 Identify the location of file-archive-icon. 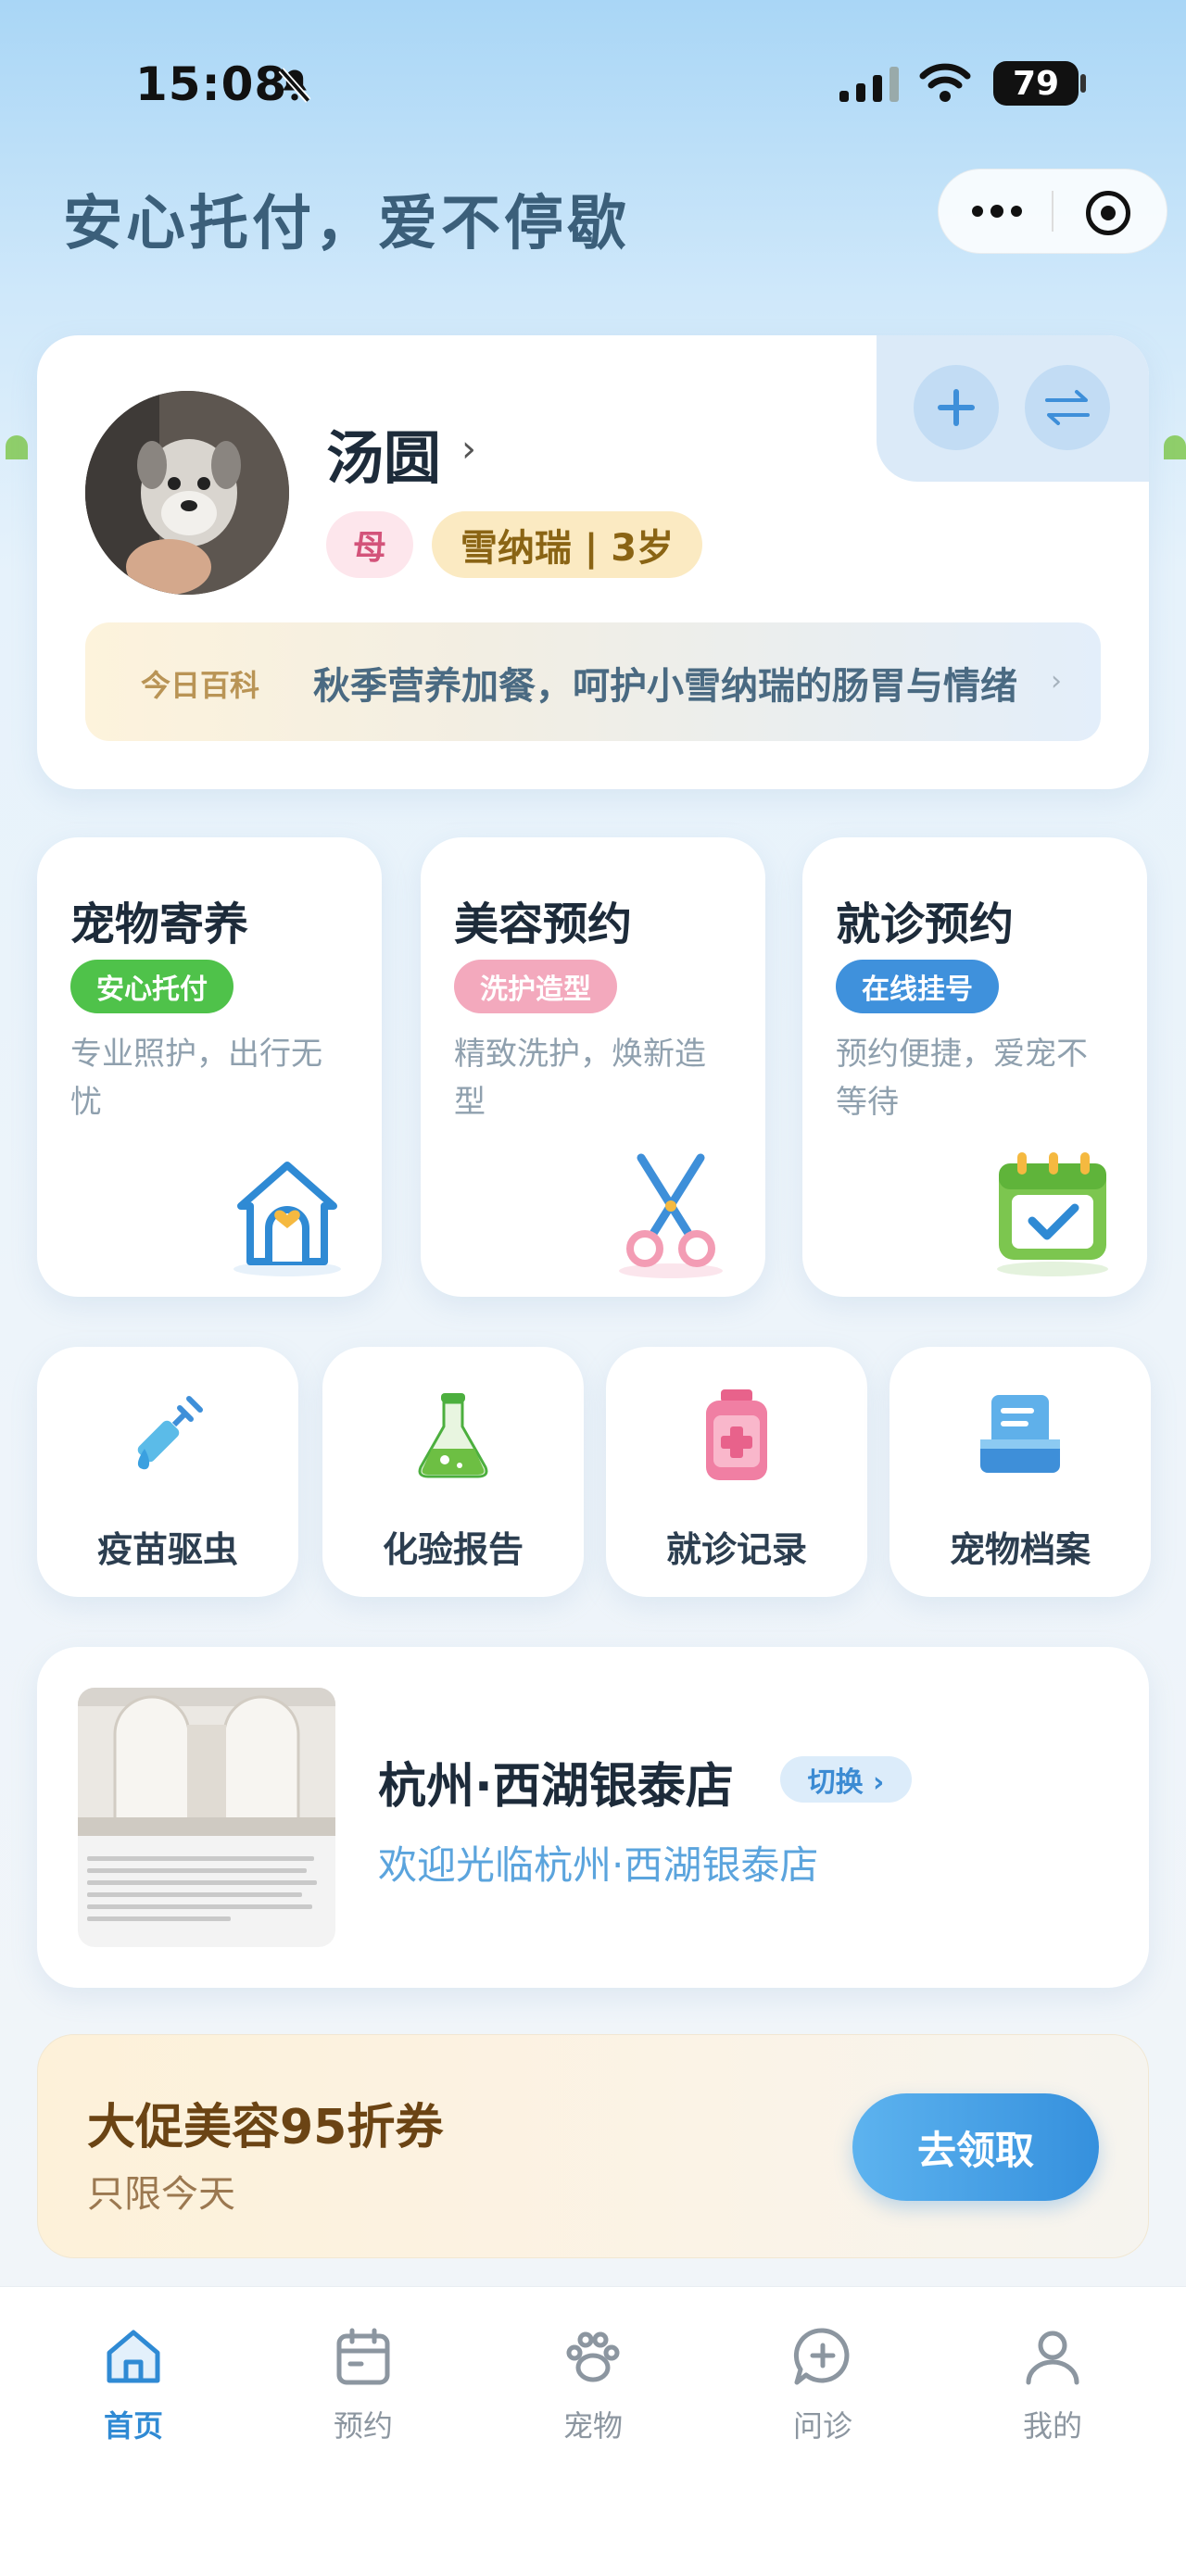
(1020, 1434).